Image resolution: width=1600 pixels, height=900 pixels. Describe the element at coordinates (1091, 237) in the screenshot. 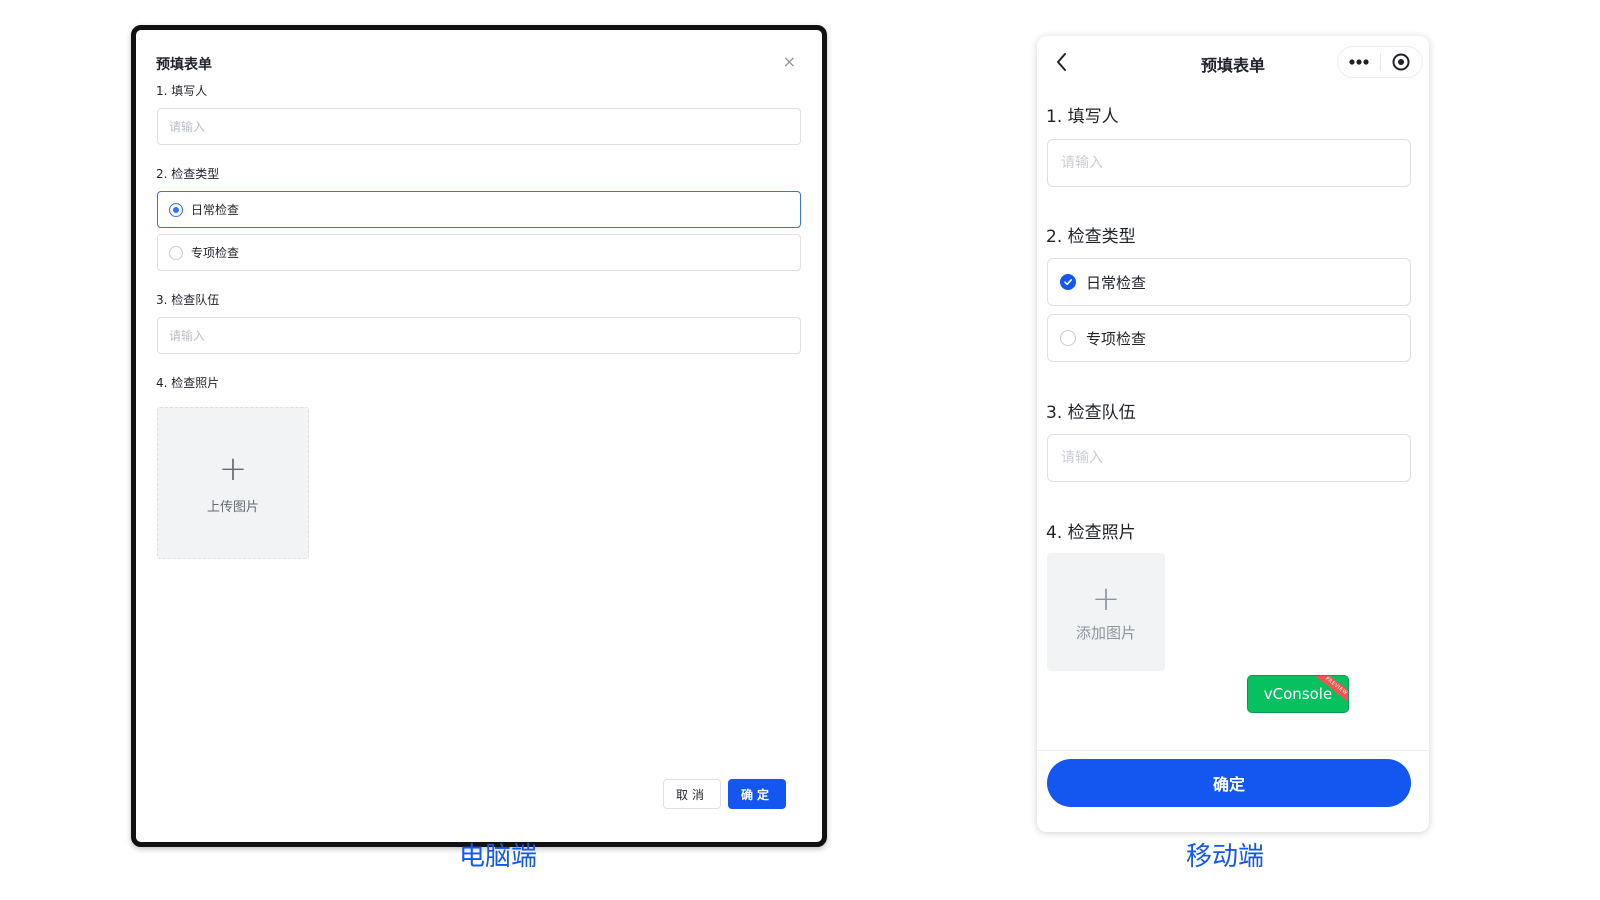

I see `mobile-type-label: 2. 检查类型` at that location.